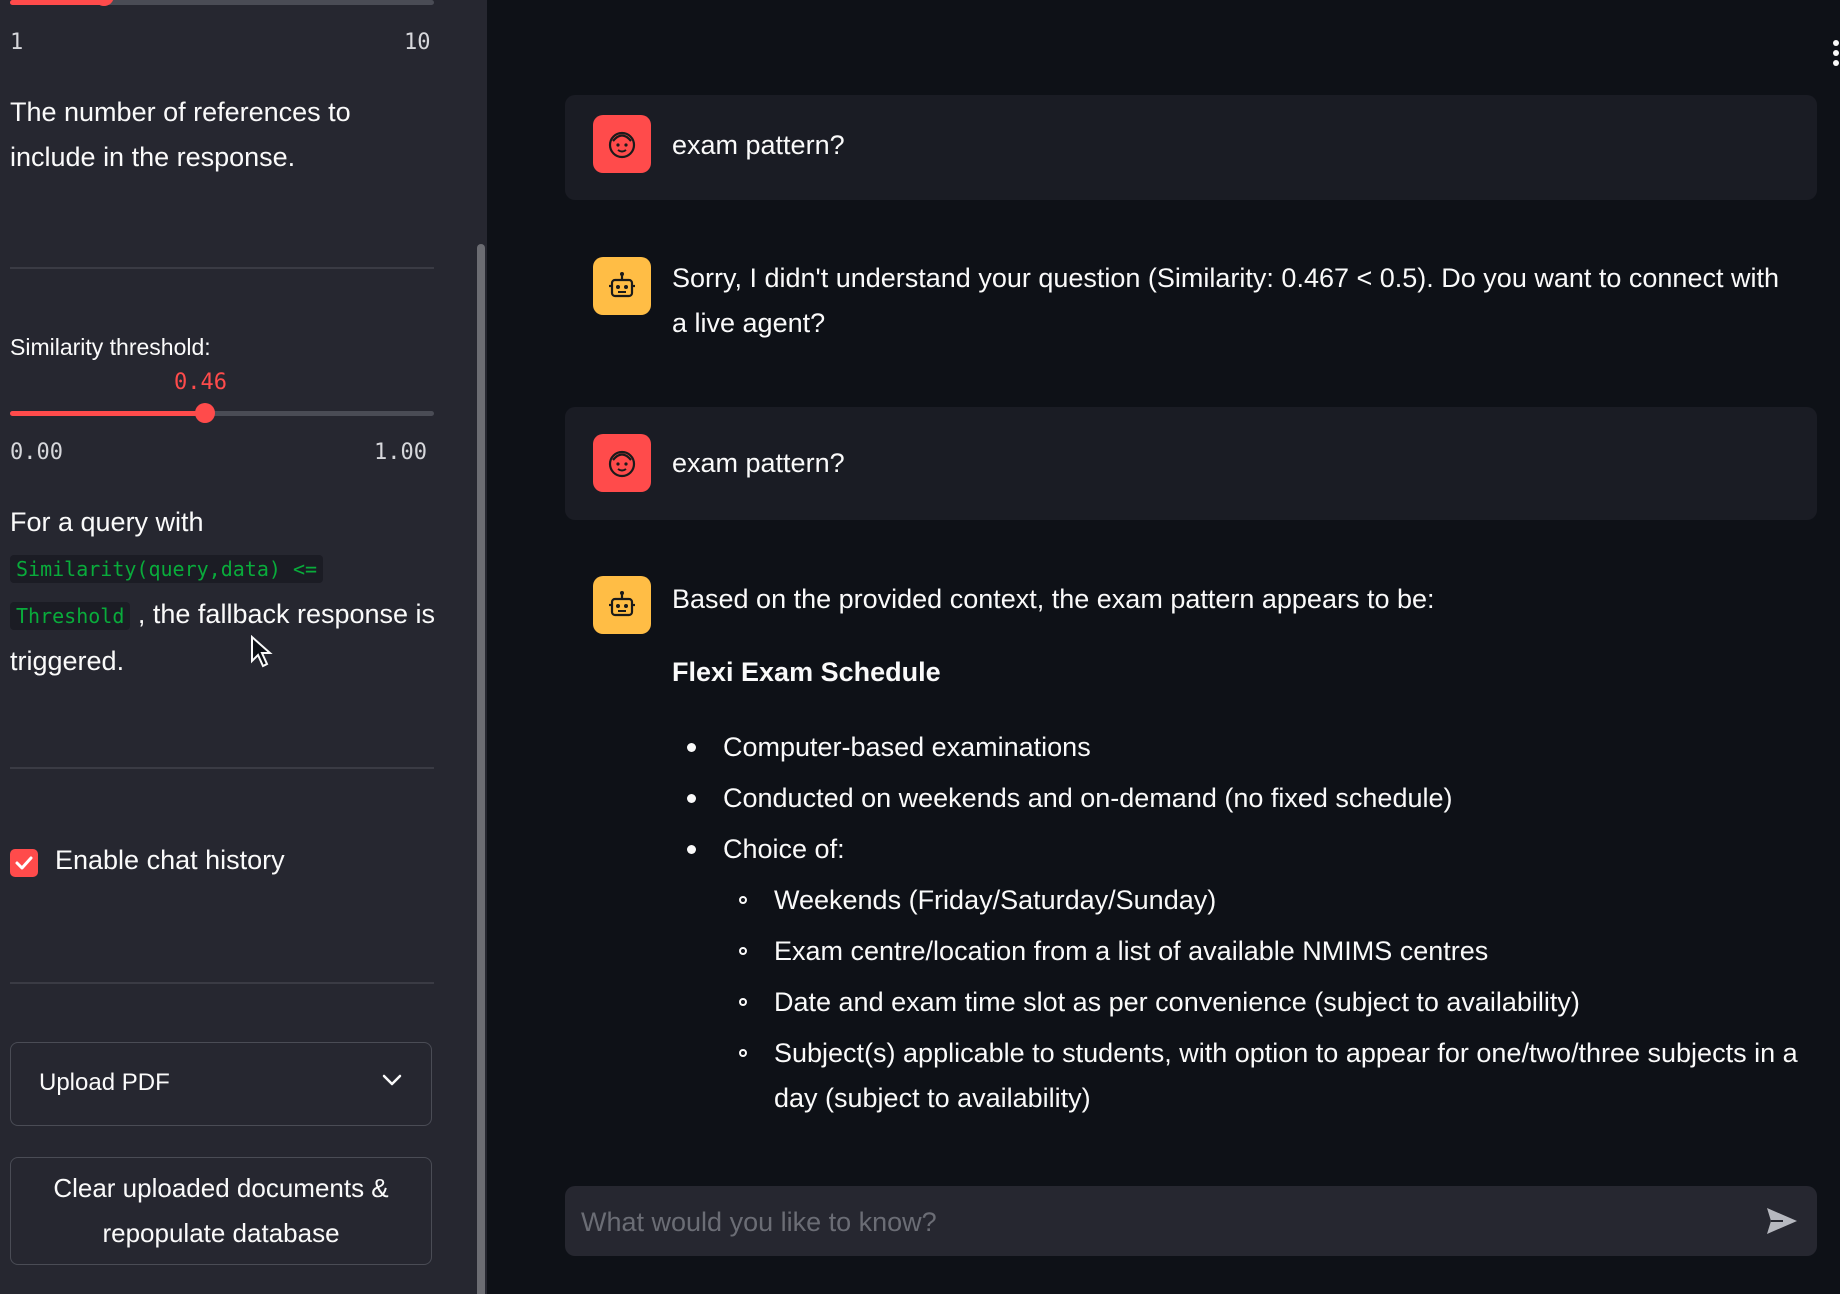 This screenshot has height=1294, width=1840. Describe the element at coordinates (70, 616) in the screenshot. I see `fallback-code-threshold: Threshold` at that location.